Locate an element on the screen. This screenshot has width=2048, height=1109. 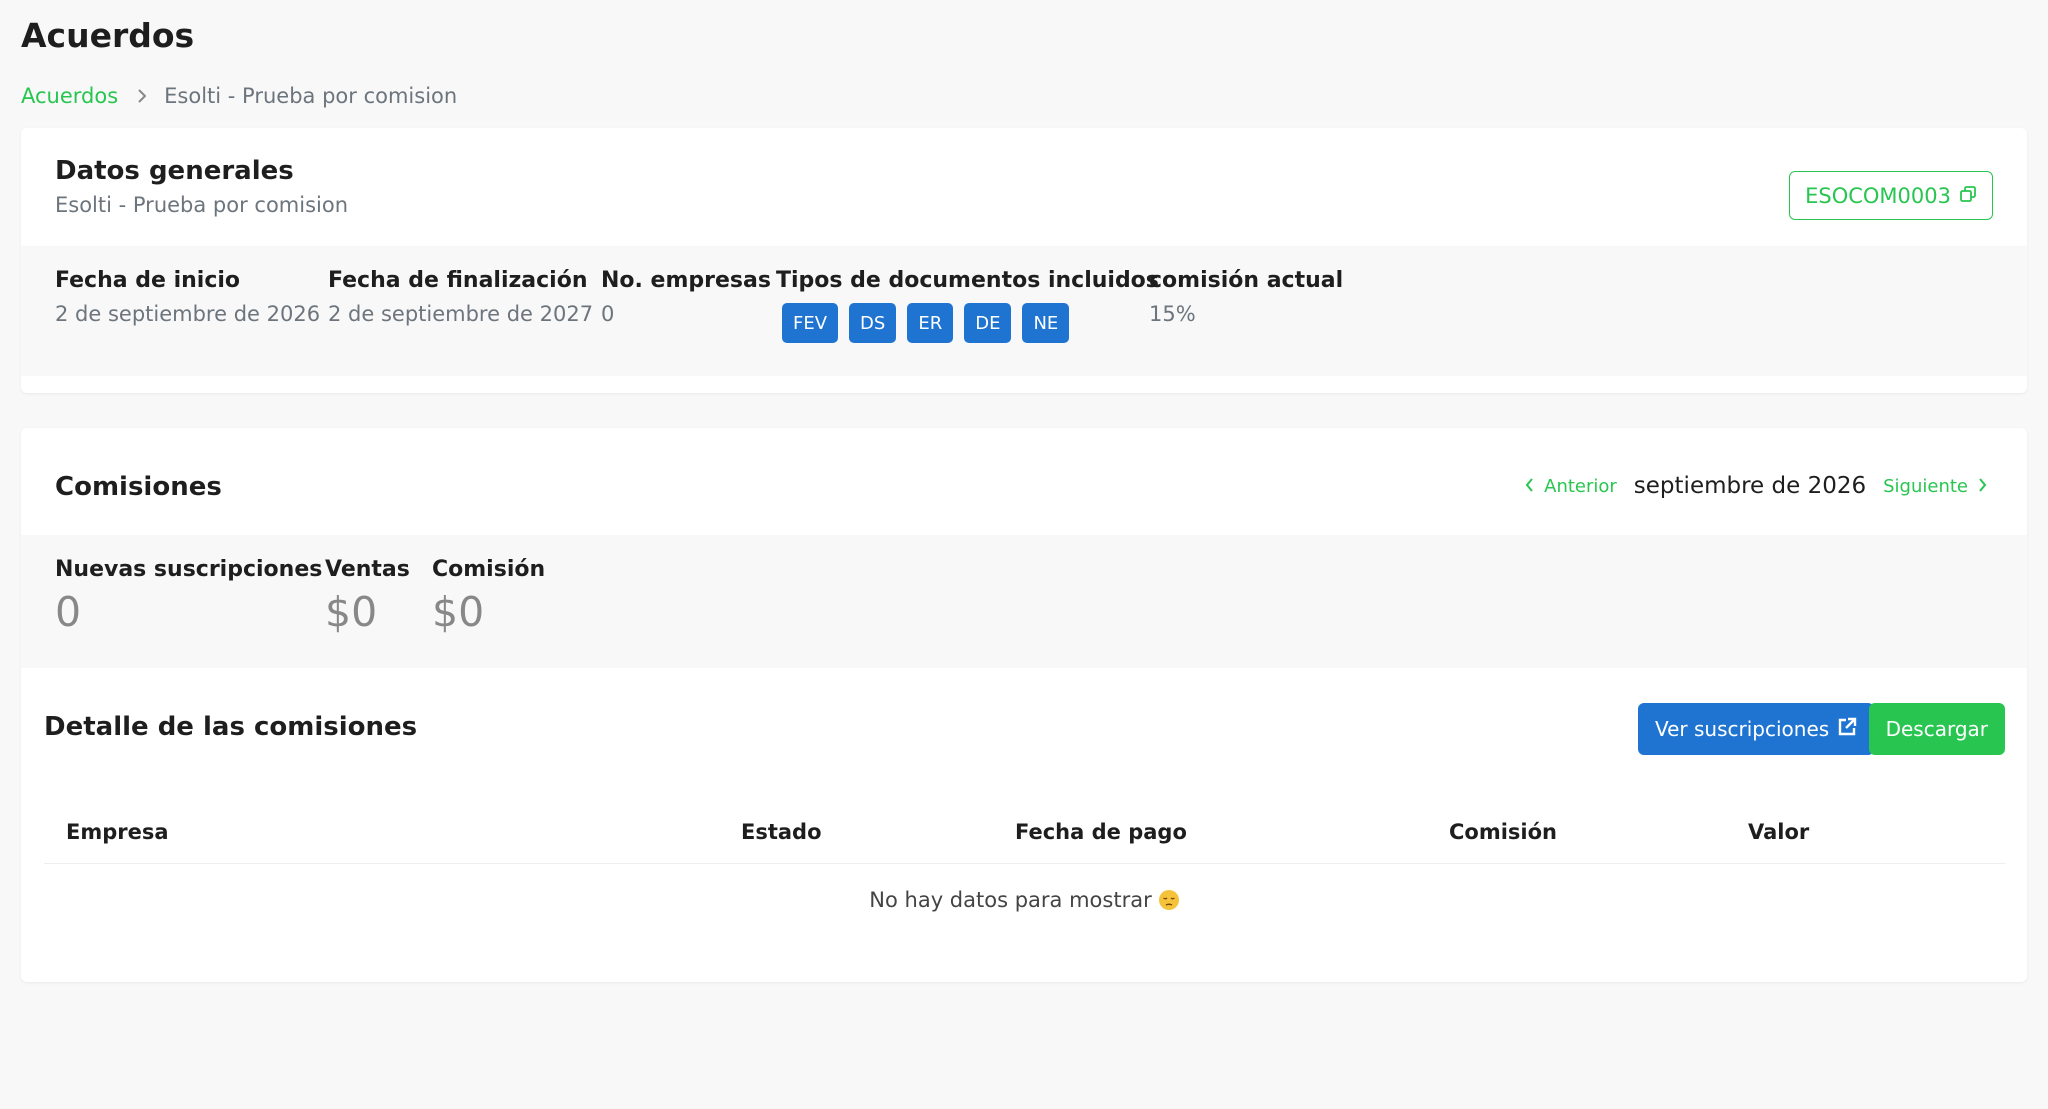
end-date-value: 2 de septiembre de 2027 is located at coordinates (461, 314).